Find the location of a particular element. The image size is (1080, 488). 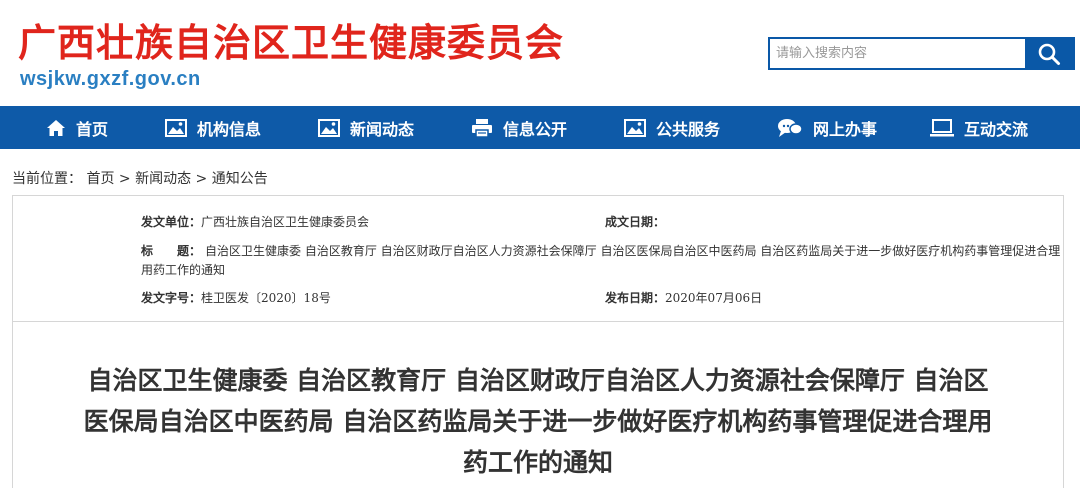

nav-item-org-info: 机构信息 is located at coordinates (213, 127).